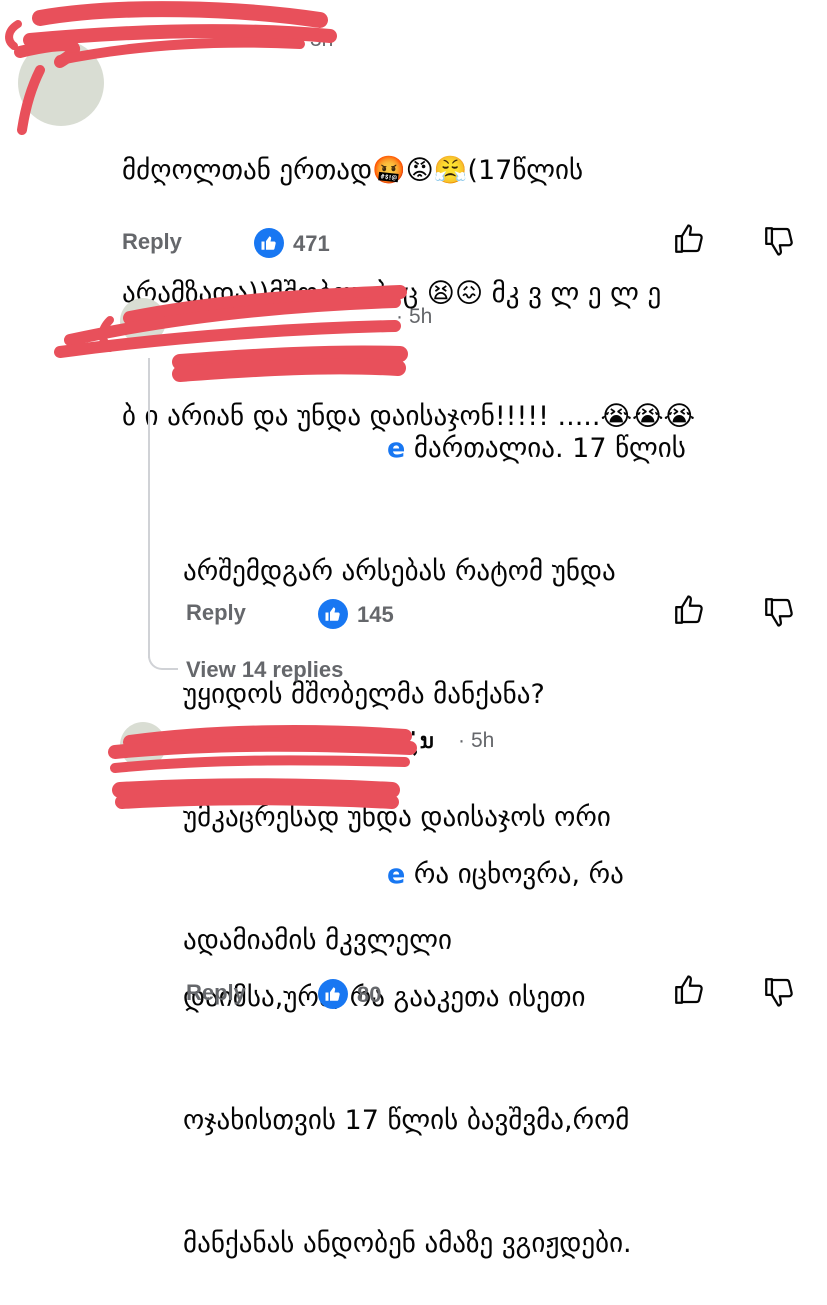 This screenshot has width=827, height=1305. I want to click on view-replies-button: View 14 replies, so click(264, 670).